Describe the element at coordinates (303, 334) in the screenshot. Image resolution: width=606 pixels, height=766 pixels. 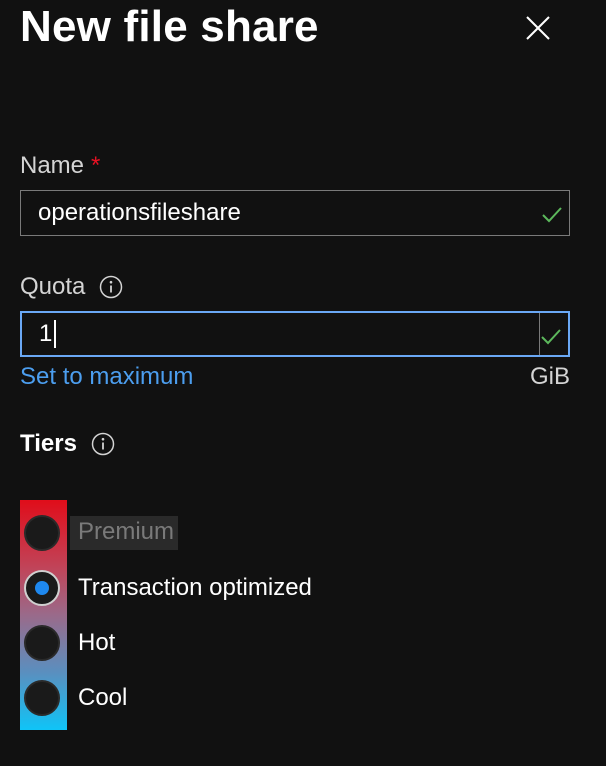
I see `quota-input-value: 1` at that location.